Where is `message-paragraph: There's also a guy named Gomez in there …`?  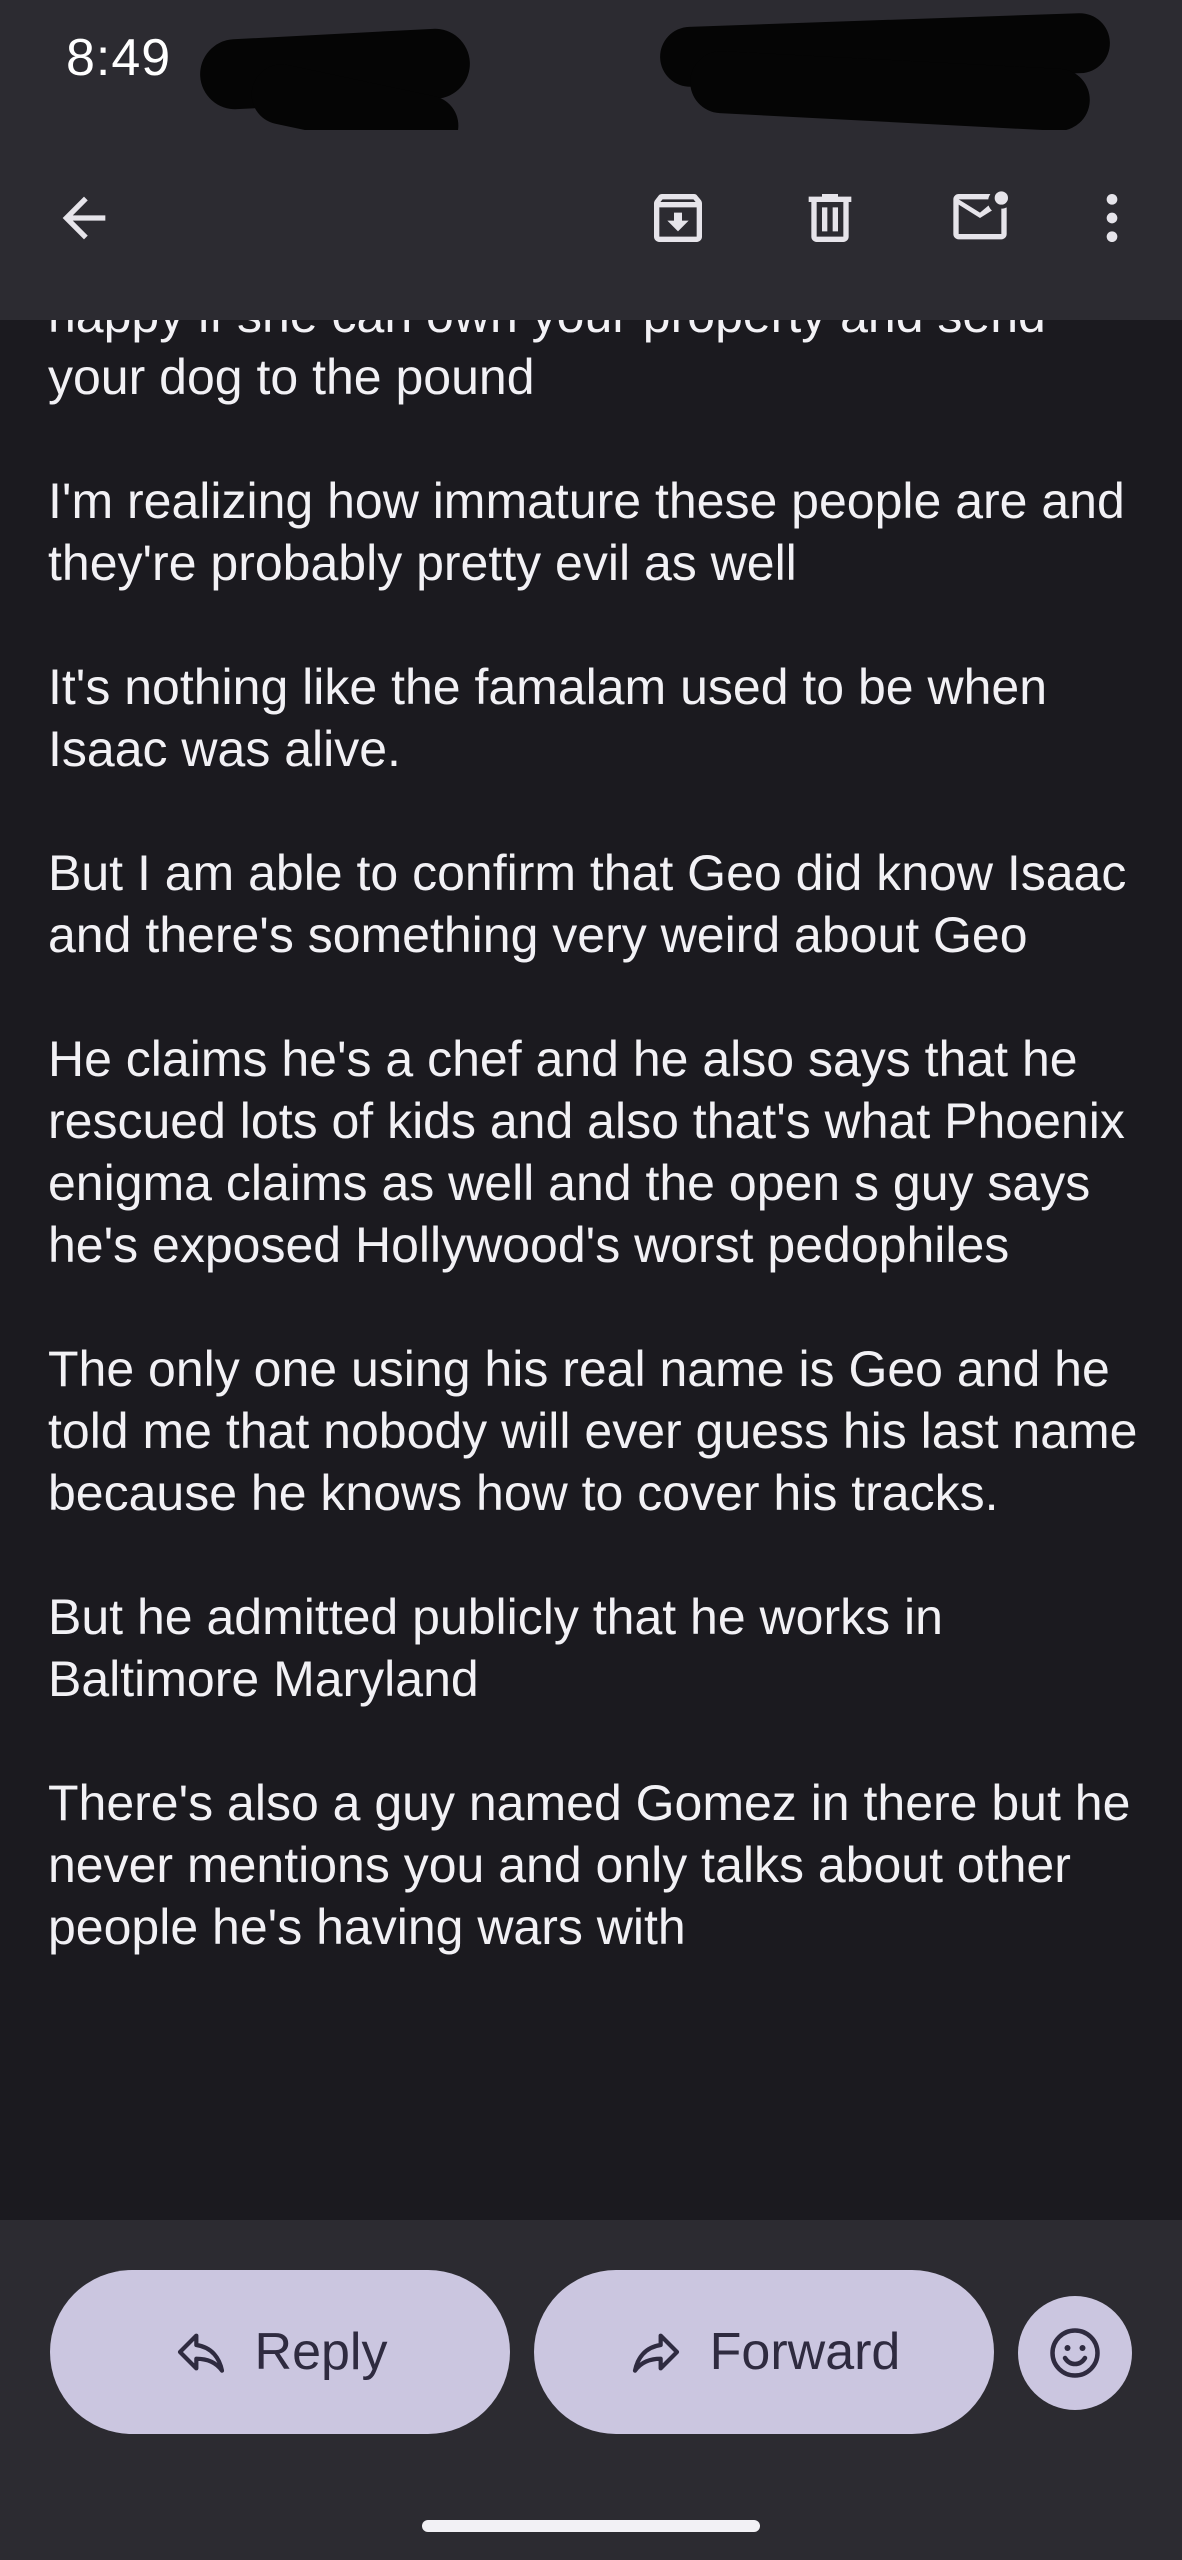 message-paragraph: There's also a guy named Gomez in there … is located at coordinates (589, 1865).